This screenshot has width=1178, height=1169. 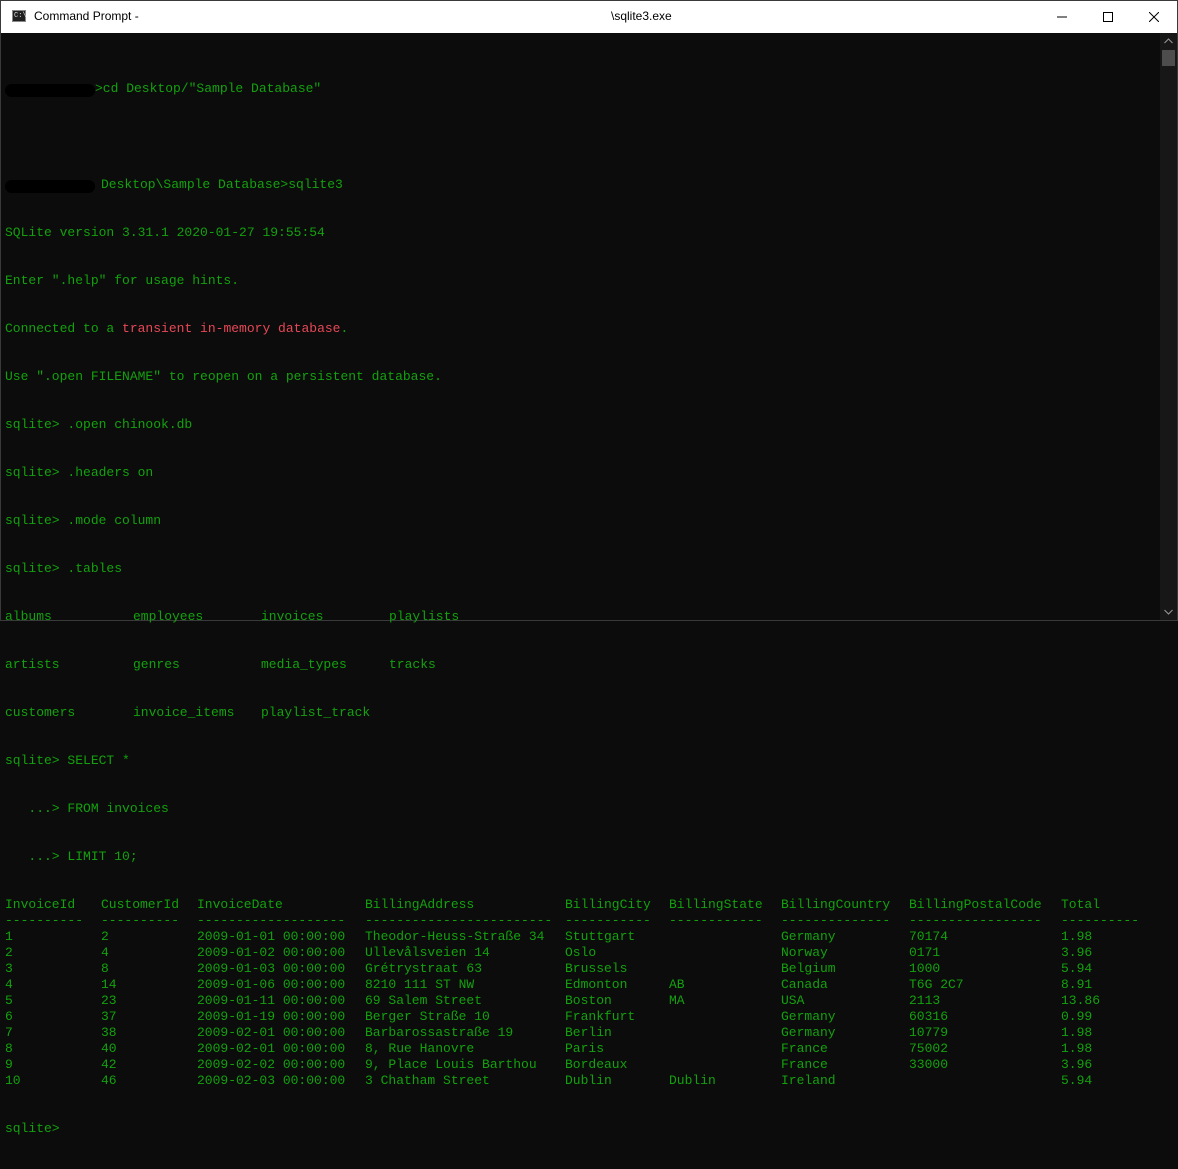 I want to click on table-name: artists, so click(x=32, y=664).